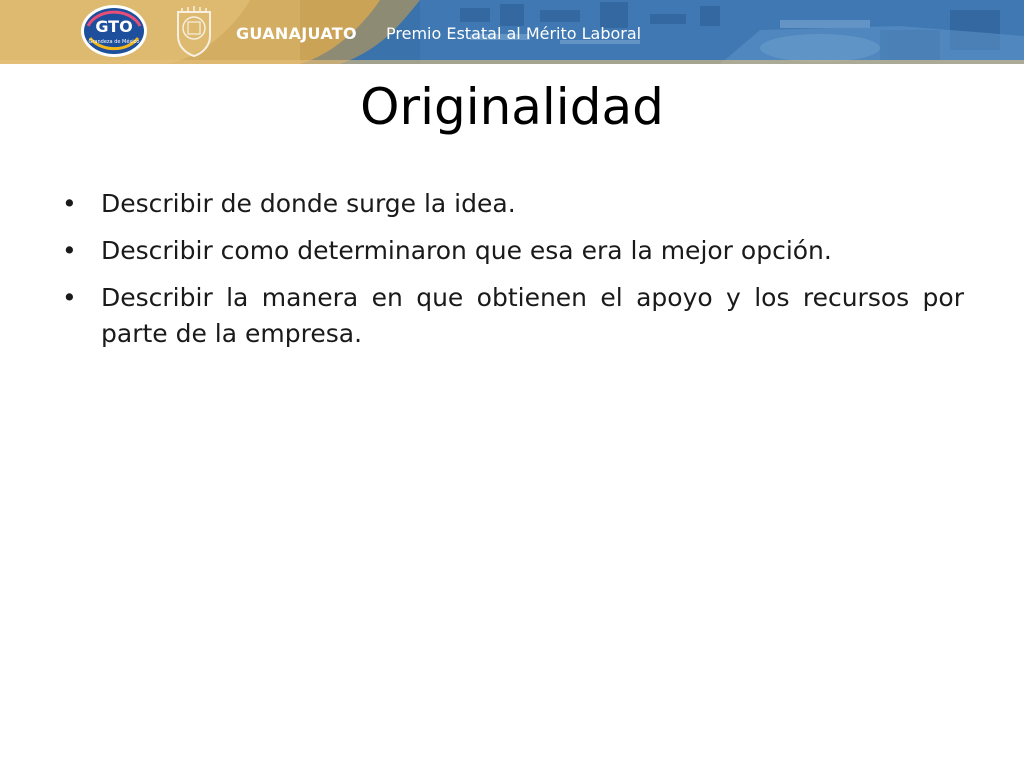 The height and width of the screenshot is (768, 1024). Describe the element at coordinates (512, 107) in the screenshot. I see `slide-title: Originalidad` at that location.